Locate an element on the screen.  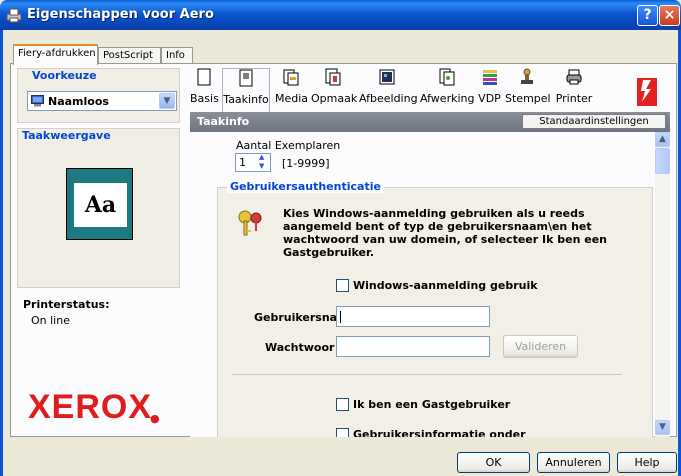
text-cursor is located at coordinates (340, 317).